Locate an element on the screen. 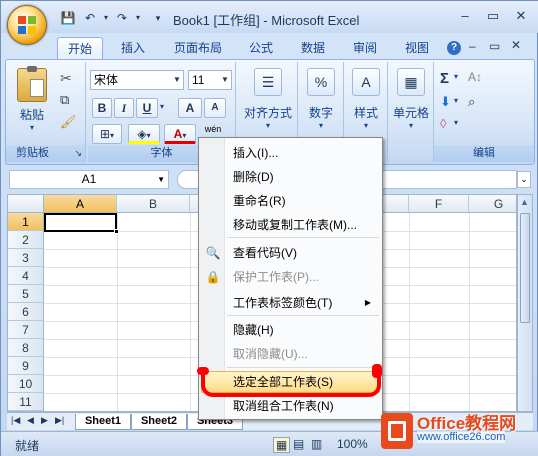 The width and height of the screenshot is (538, 456). underline-button: U is located at coordinates (147, 108).